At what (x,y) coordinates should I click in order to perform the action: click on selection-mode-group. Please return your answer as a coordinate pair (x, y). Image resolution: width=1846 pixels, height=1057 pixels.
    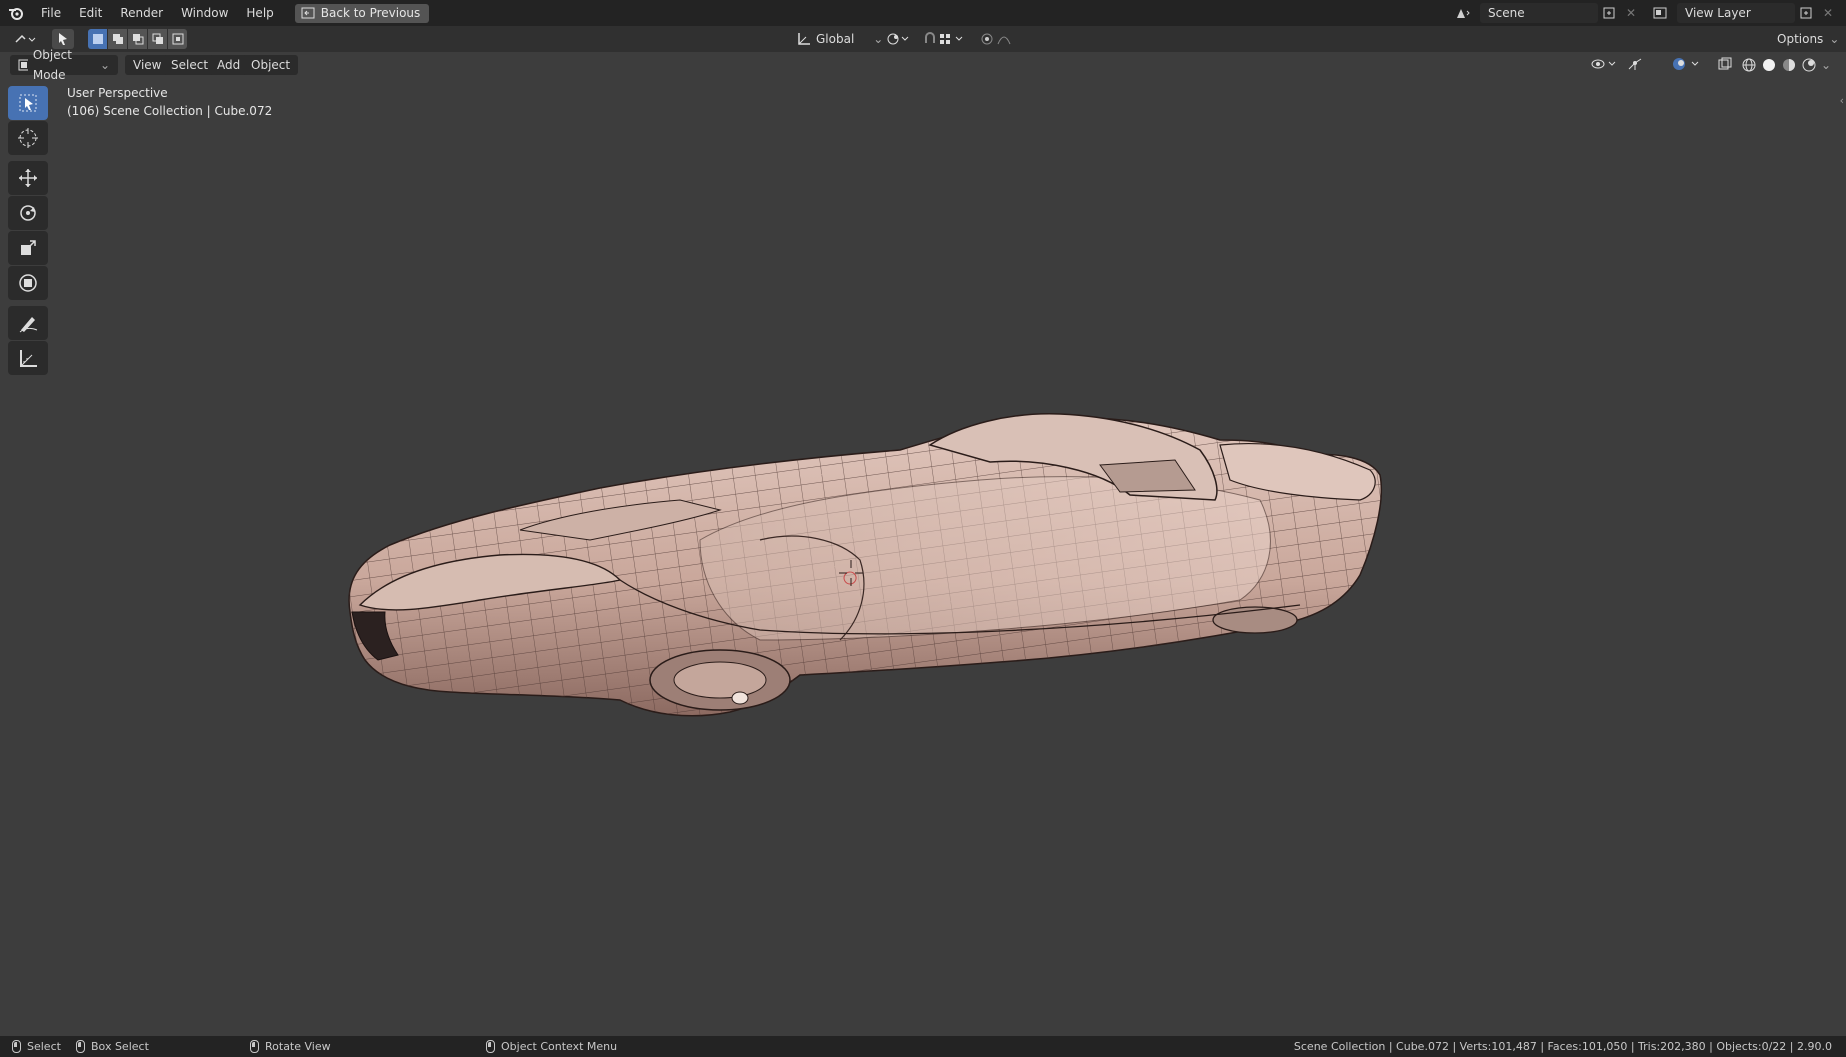
    Looking at the image, I should click on (137, 39).